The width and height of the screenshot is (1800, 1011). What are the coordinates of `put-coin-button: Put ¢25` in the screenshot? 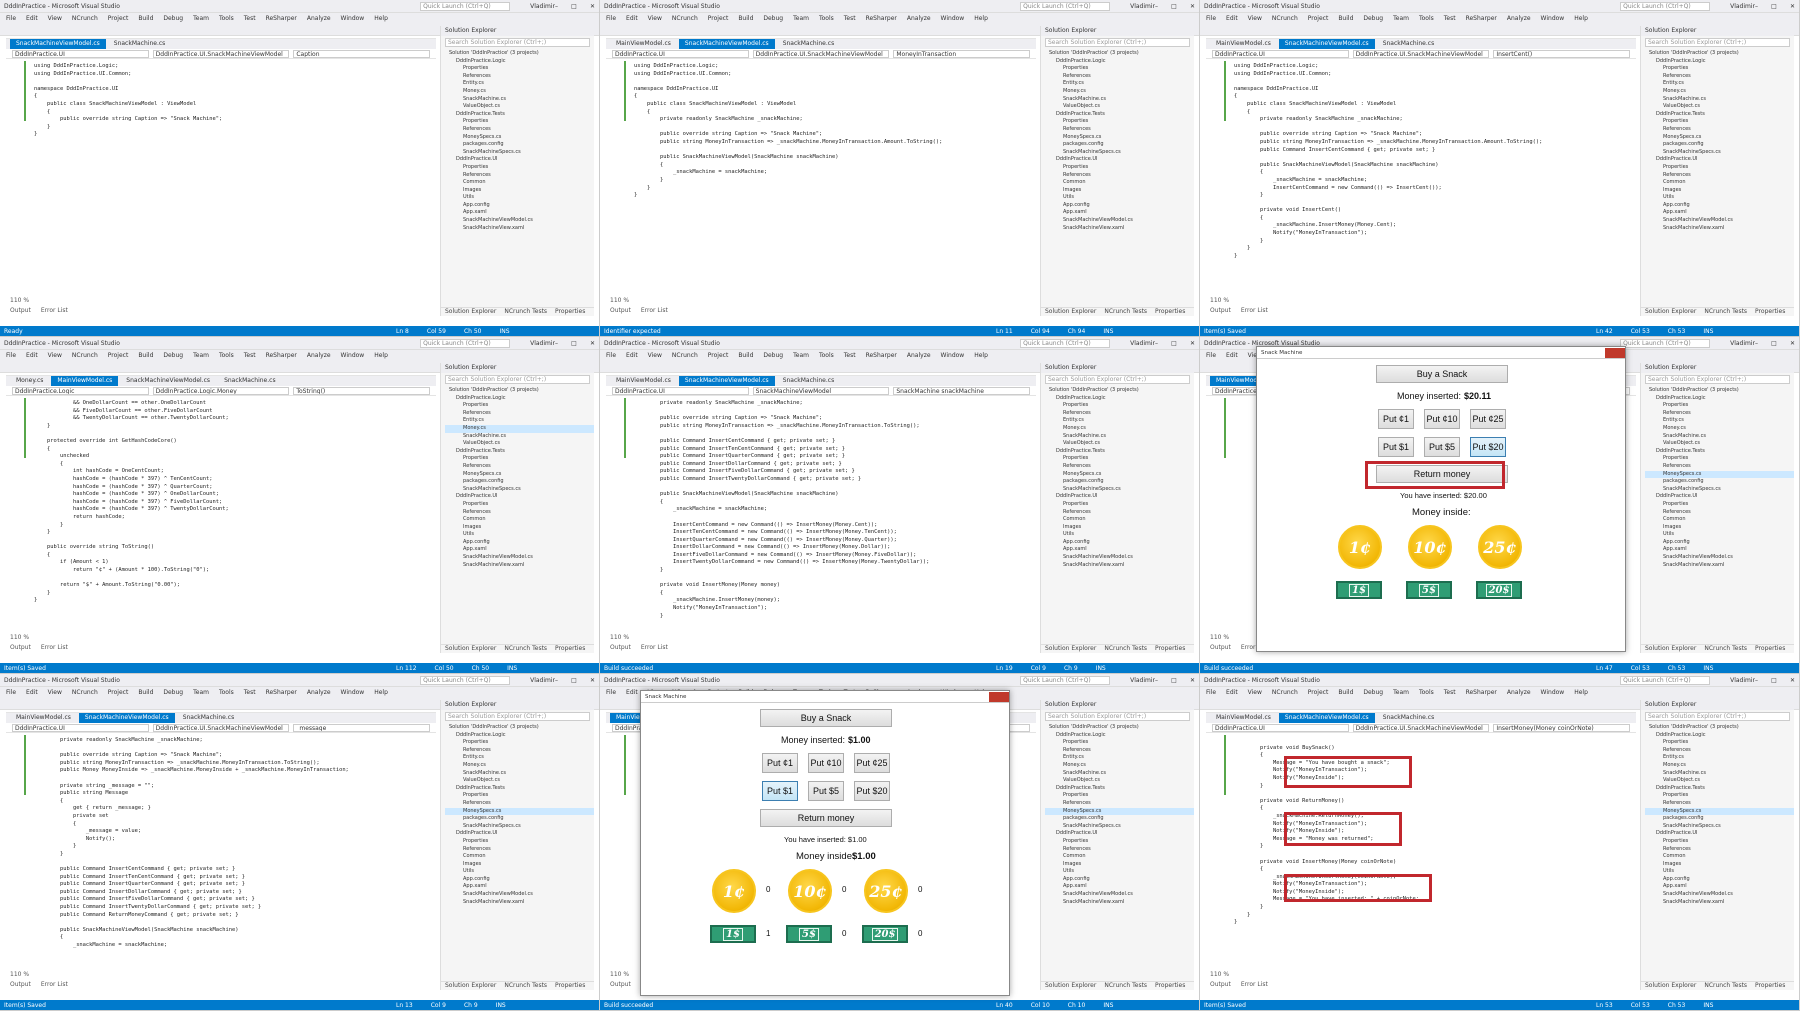 It's located at (1488, 419).